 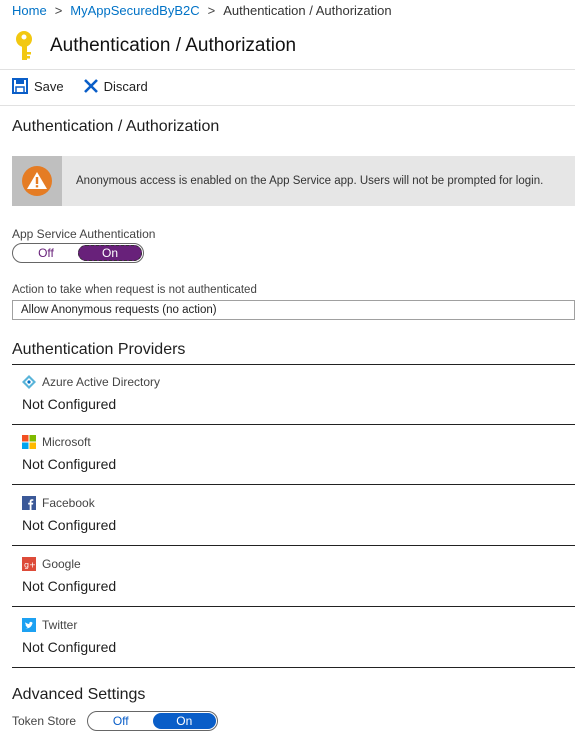 I want to click on google-icon: g+, so click(x=29, y=564).